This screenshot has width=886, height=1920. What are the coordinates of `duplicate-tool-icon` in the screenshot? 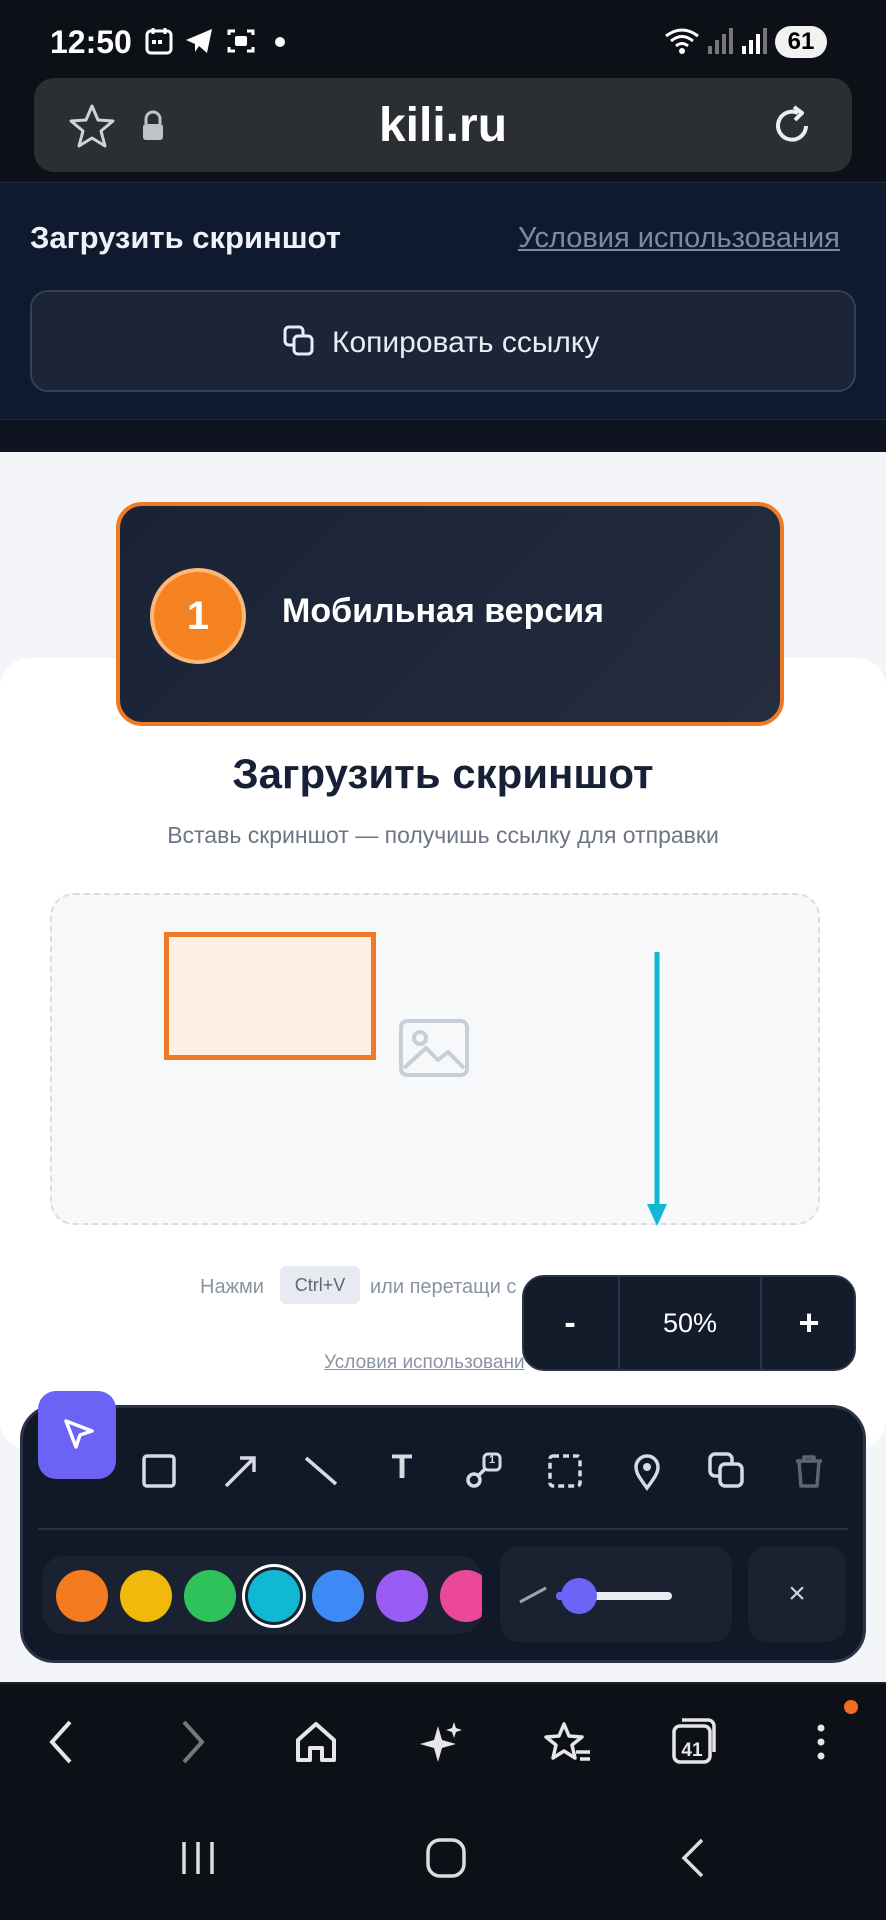 It's located at (727, 1471).